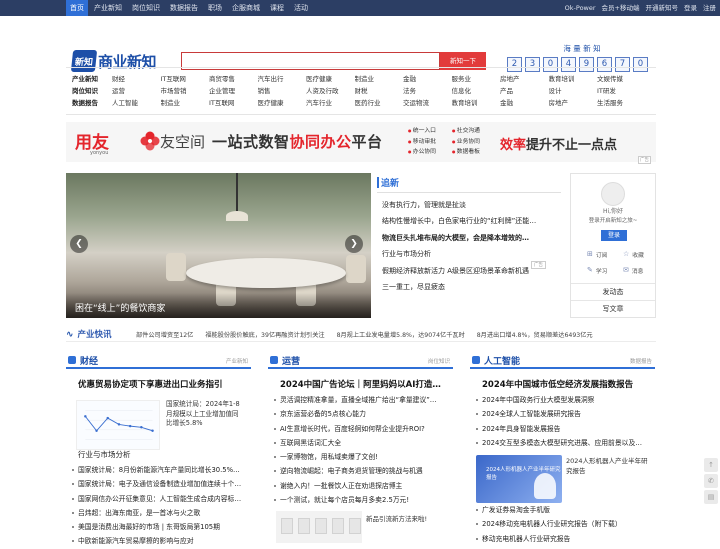 The image size is (720, 549). What do you see at coordinates (573, 79) in the screenshot?
I see `category-link: 教育培训` at bounding box center [573, 79].